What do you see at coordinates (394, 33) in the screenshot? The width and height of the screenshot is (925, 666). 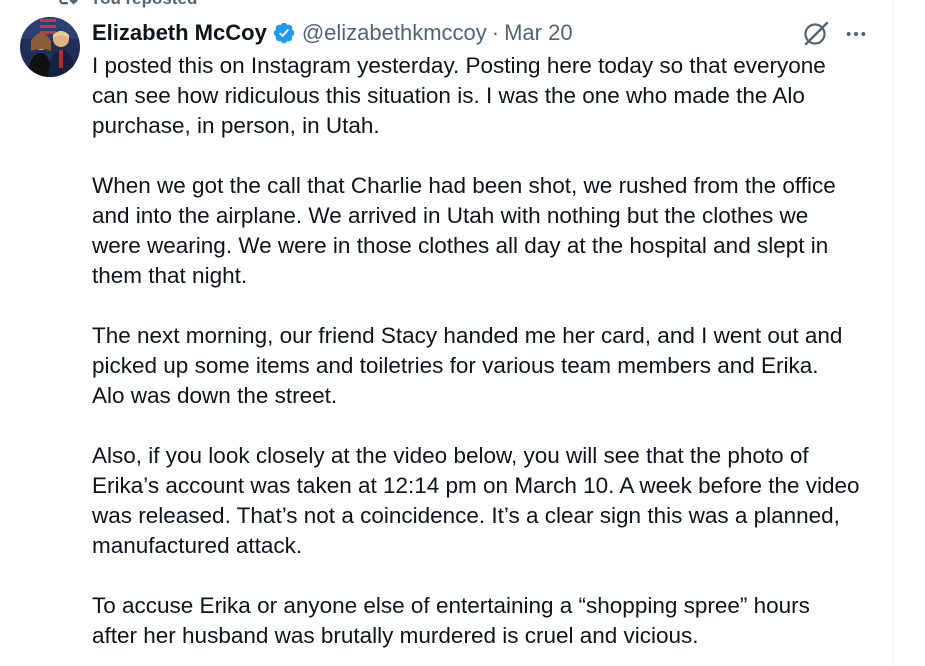 I see `author-handle: @elizabethkmccoy` at bounding box center [394, 33].